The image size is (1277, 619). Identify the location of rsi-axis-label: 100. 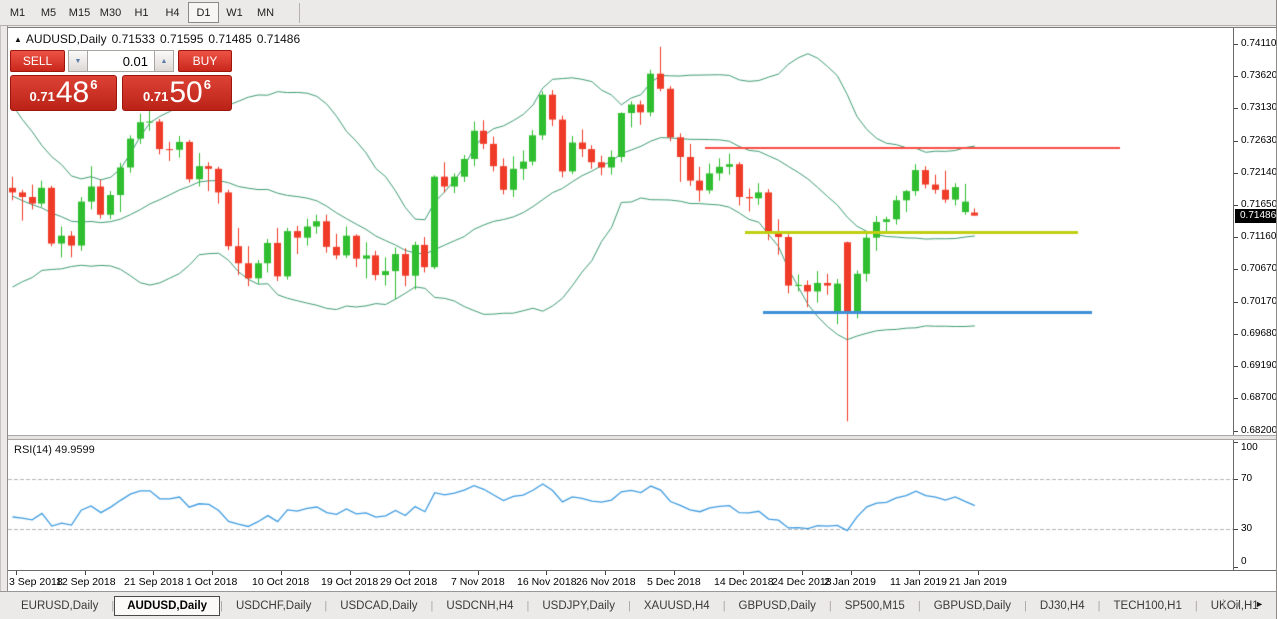
(1249, 447).